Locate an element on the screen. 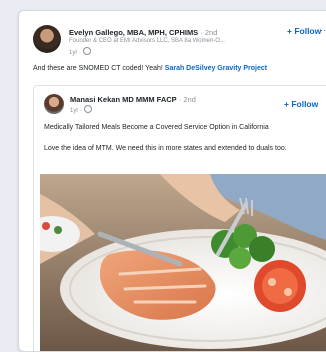 The image size is (326, 352). author-avatar is located at coordinates (47, 39).